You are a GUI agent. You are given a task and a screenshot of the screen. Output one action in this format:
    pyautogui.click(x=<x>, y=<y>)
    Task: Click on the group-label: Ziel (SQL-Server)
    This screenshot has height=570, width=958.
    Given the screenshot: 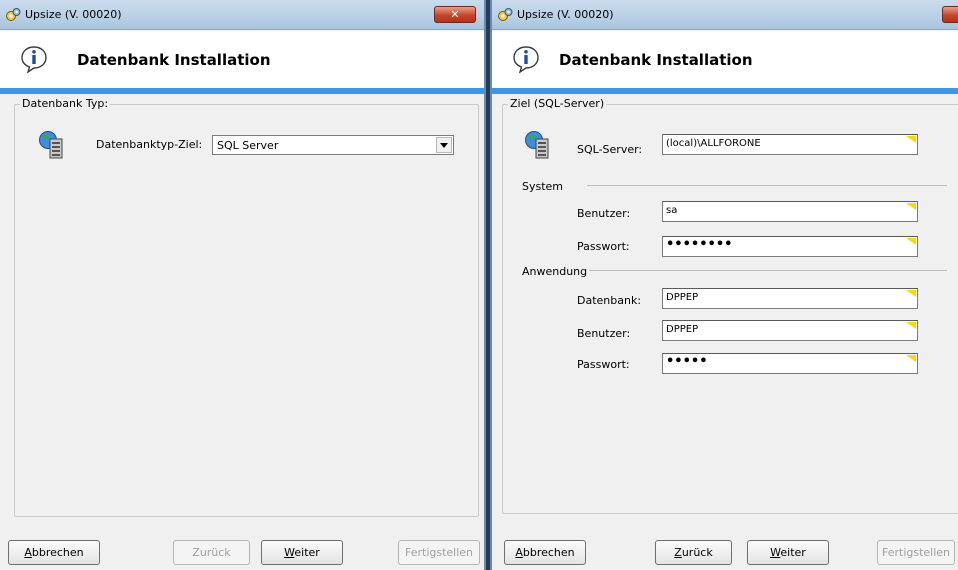 What is the action you would take?
    pyautogui.click(x=557, y=103)
    